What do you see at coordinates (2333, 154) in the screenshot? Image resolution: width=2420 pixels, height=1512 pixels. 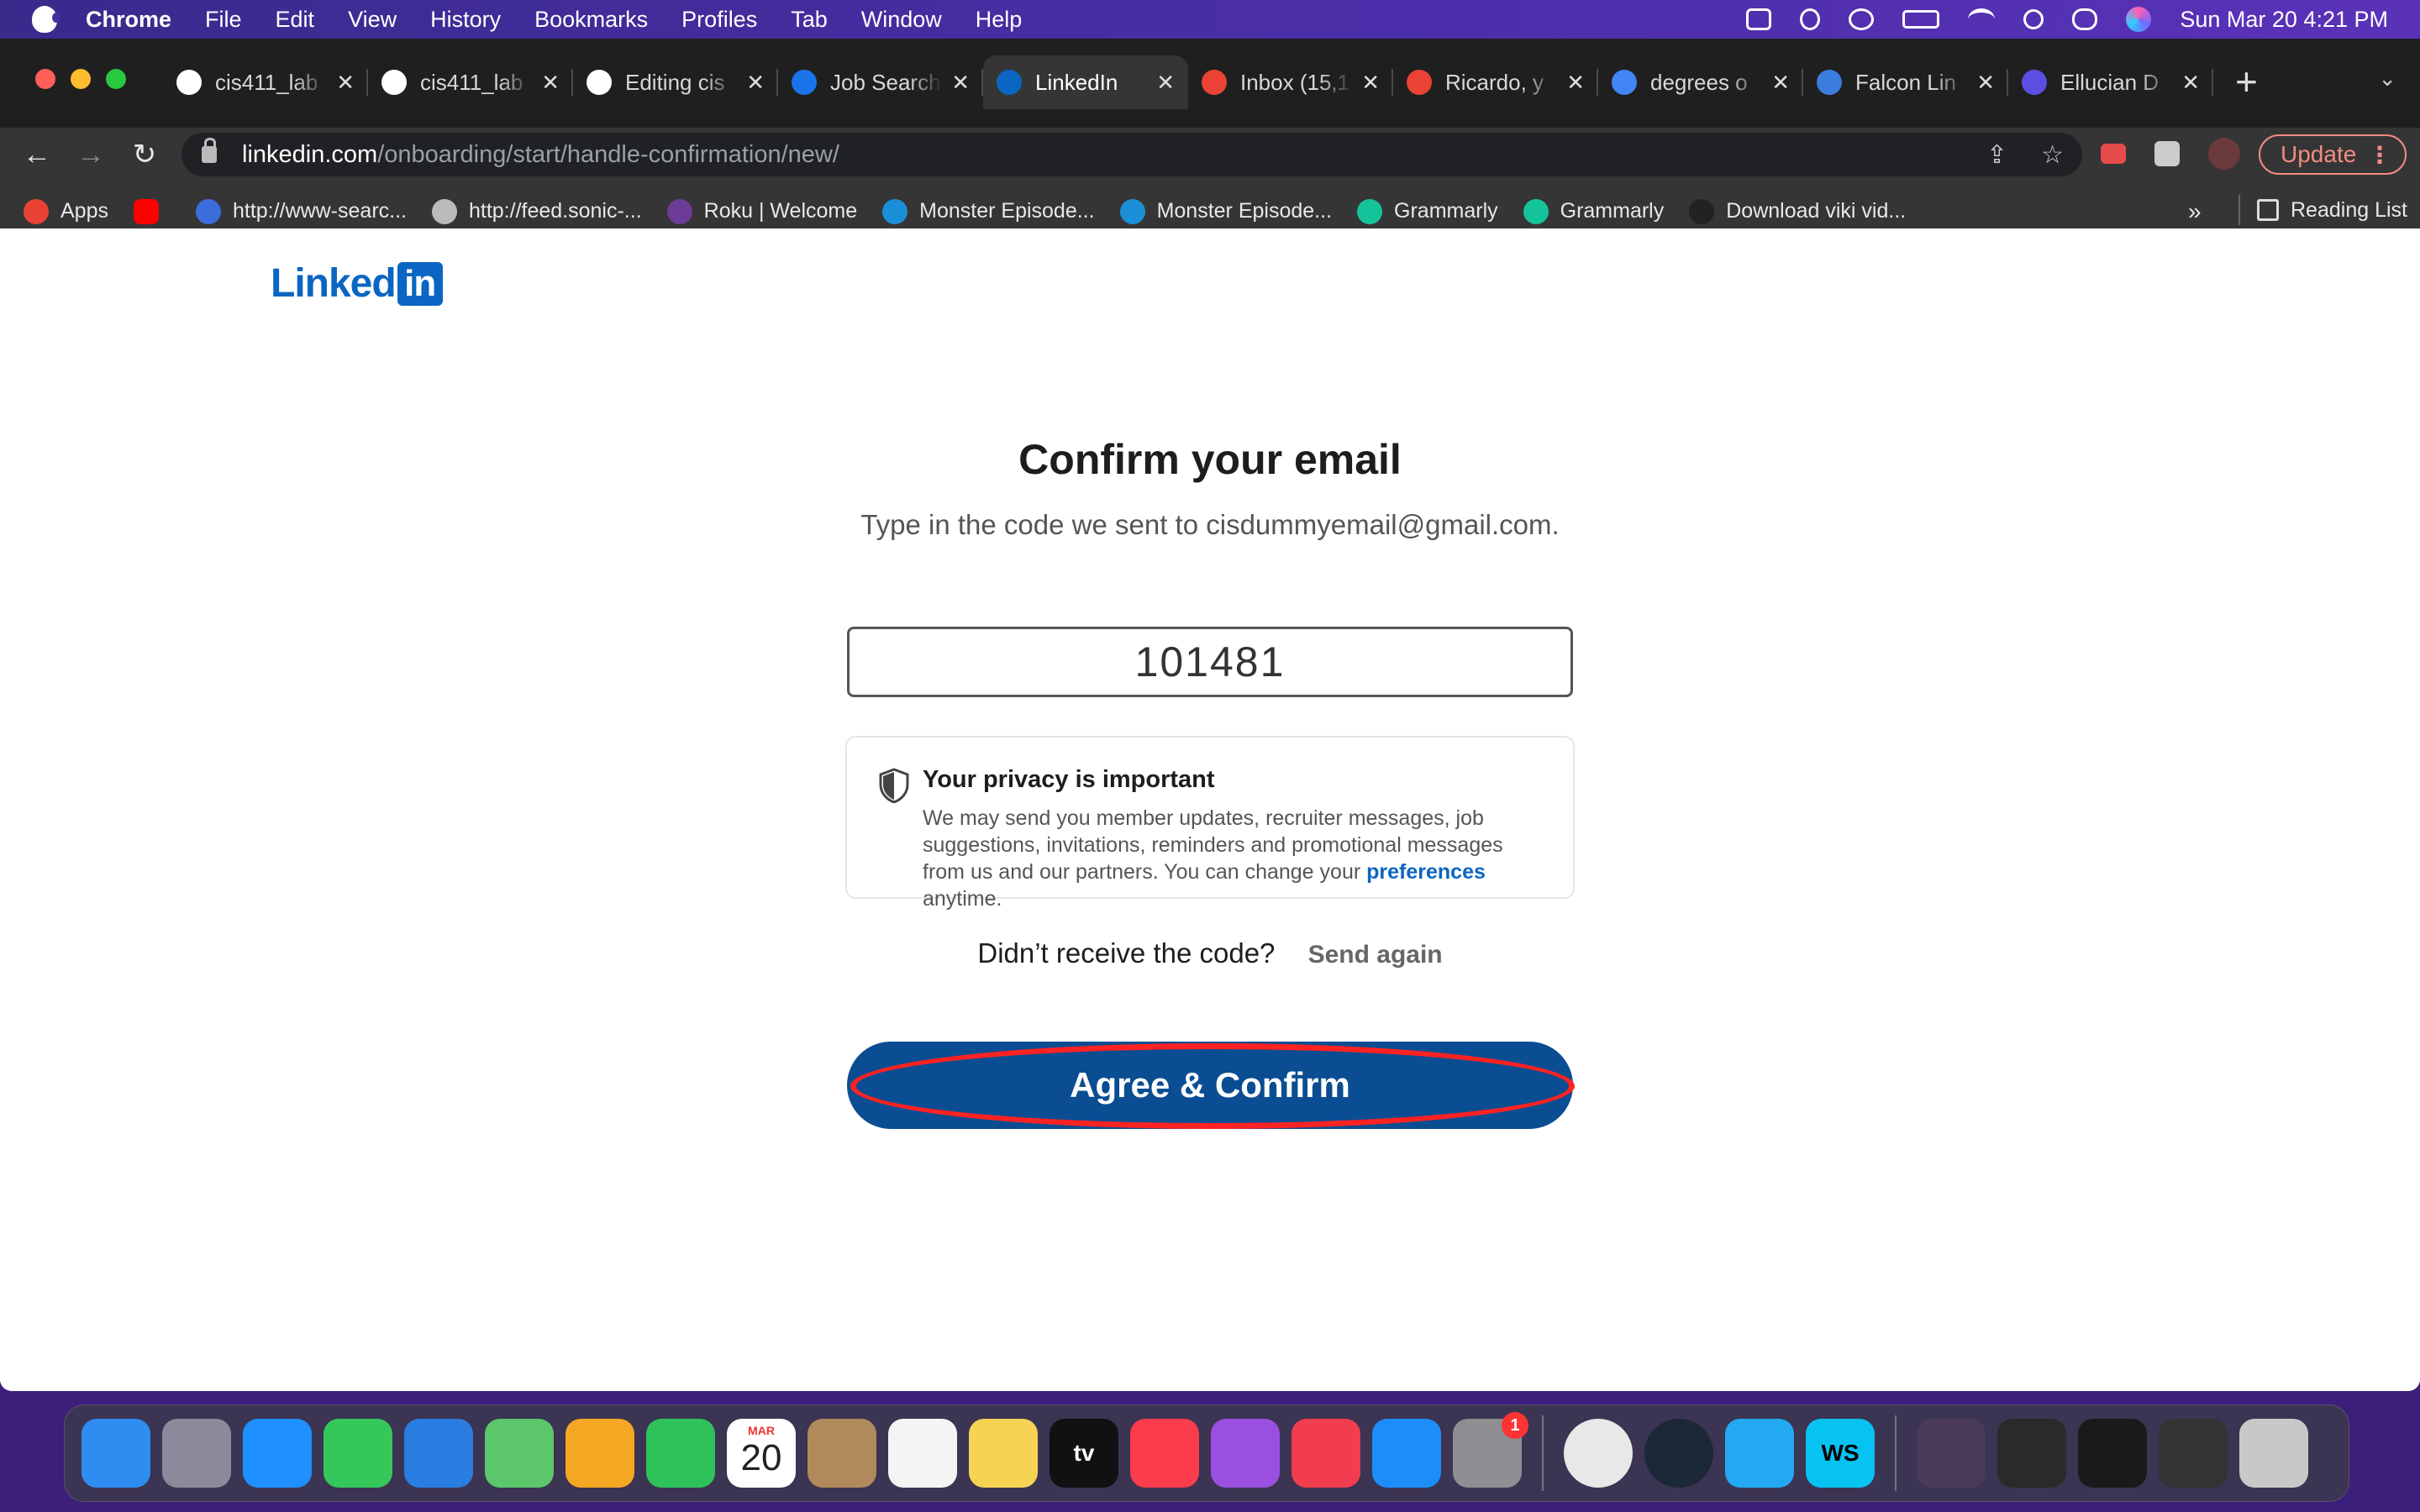 I see `update-button: Update ⋮` at bounding box center [2333, 154].